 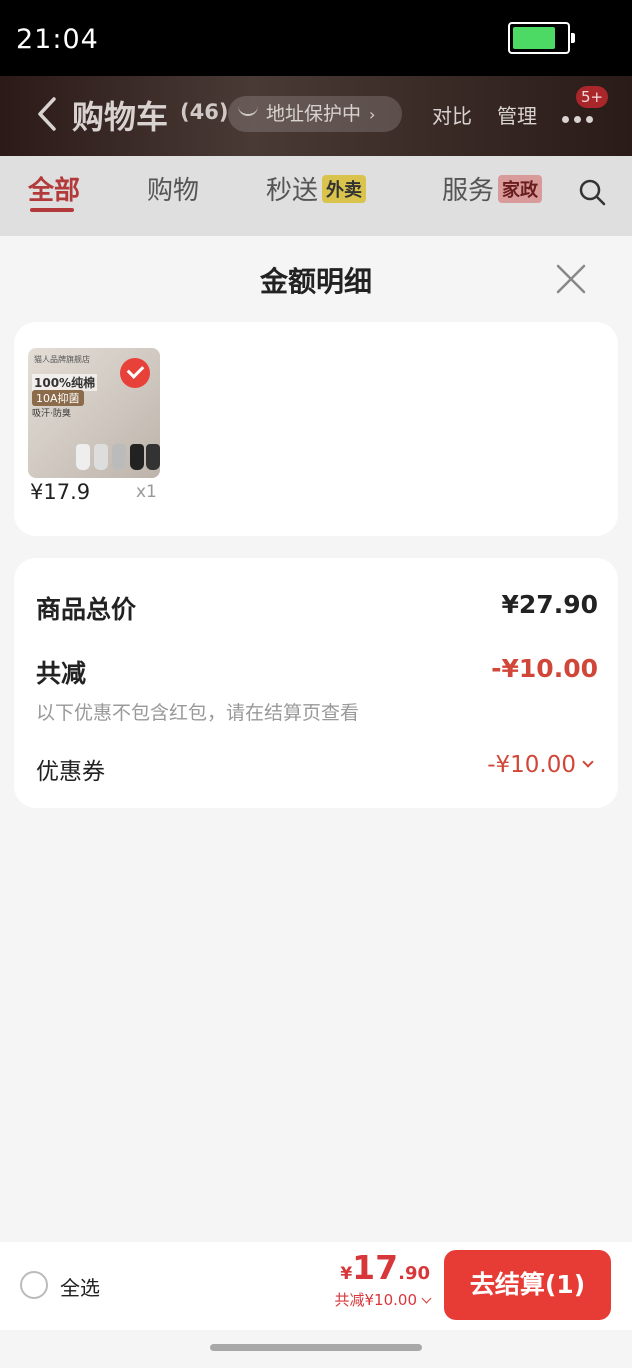 What do you see at coordinates (70, 772) in the screenshot?
I see `coupon-label: 优惠券` at bounding box center [70, 772].